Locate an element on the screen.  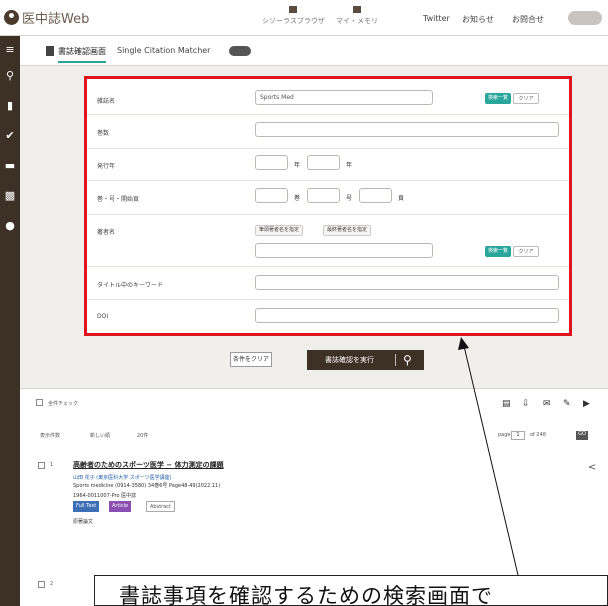
annotation-callout: 書誌事項を確認するための検索画面で is located at coordinates (351, 590).